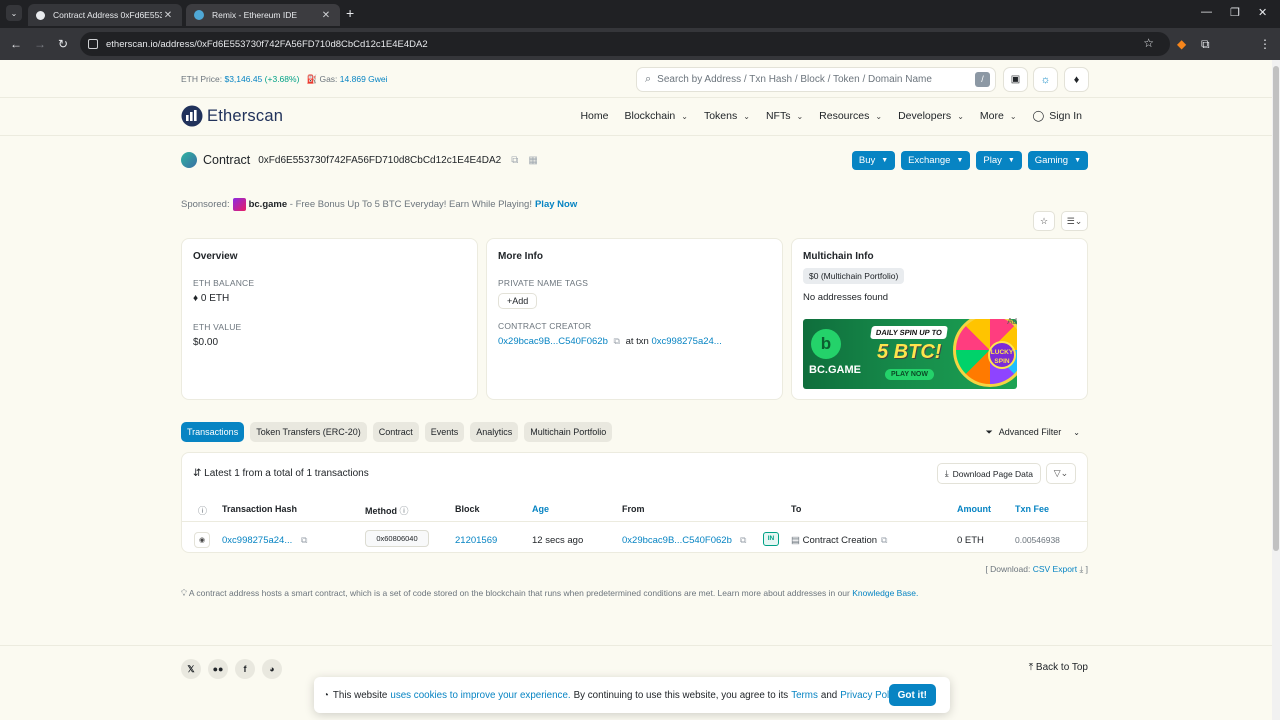  I want to click on qr-code-icon: ▦, so click(532, 160).